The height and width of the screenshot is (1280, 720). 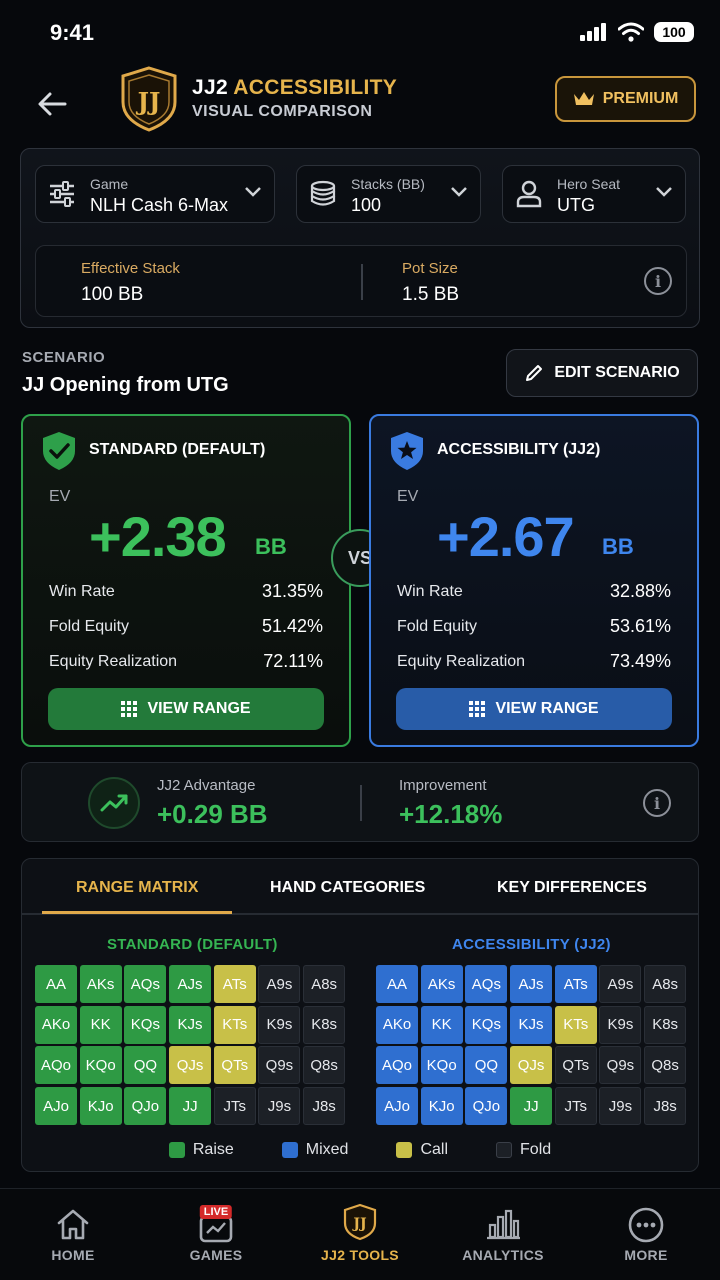 What do you see at coordinates (441, 1024) in the screenshot?
I see `accessibility-cell: KK` at bounding box center [441, 1024].